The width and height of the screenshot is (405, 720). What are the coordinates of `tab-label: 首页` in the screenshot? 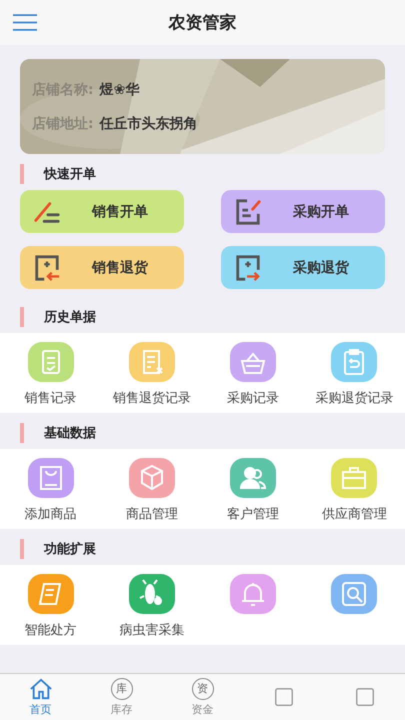 It's located at (41, 709).